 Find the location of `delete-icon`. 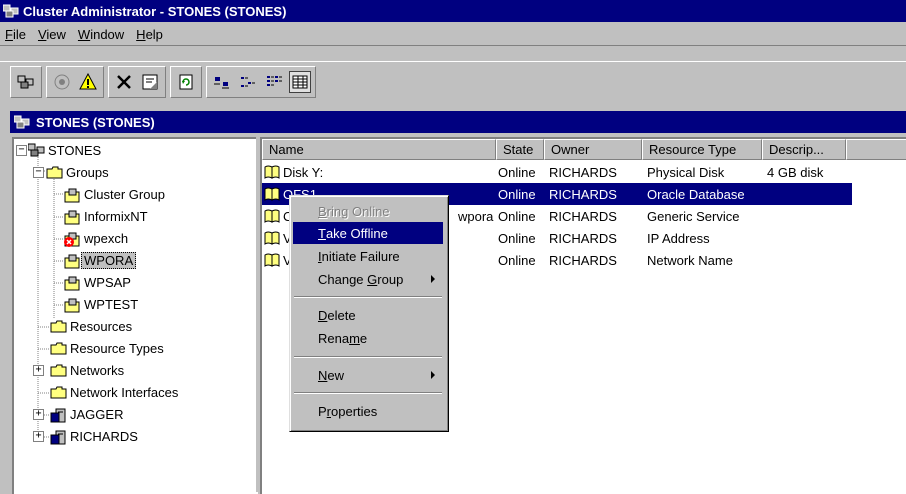

delete-icon is located at coordinates (124, 82).